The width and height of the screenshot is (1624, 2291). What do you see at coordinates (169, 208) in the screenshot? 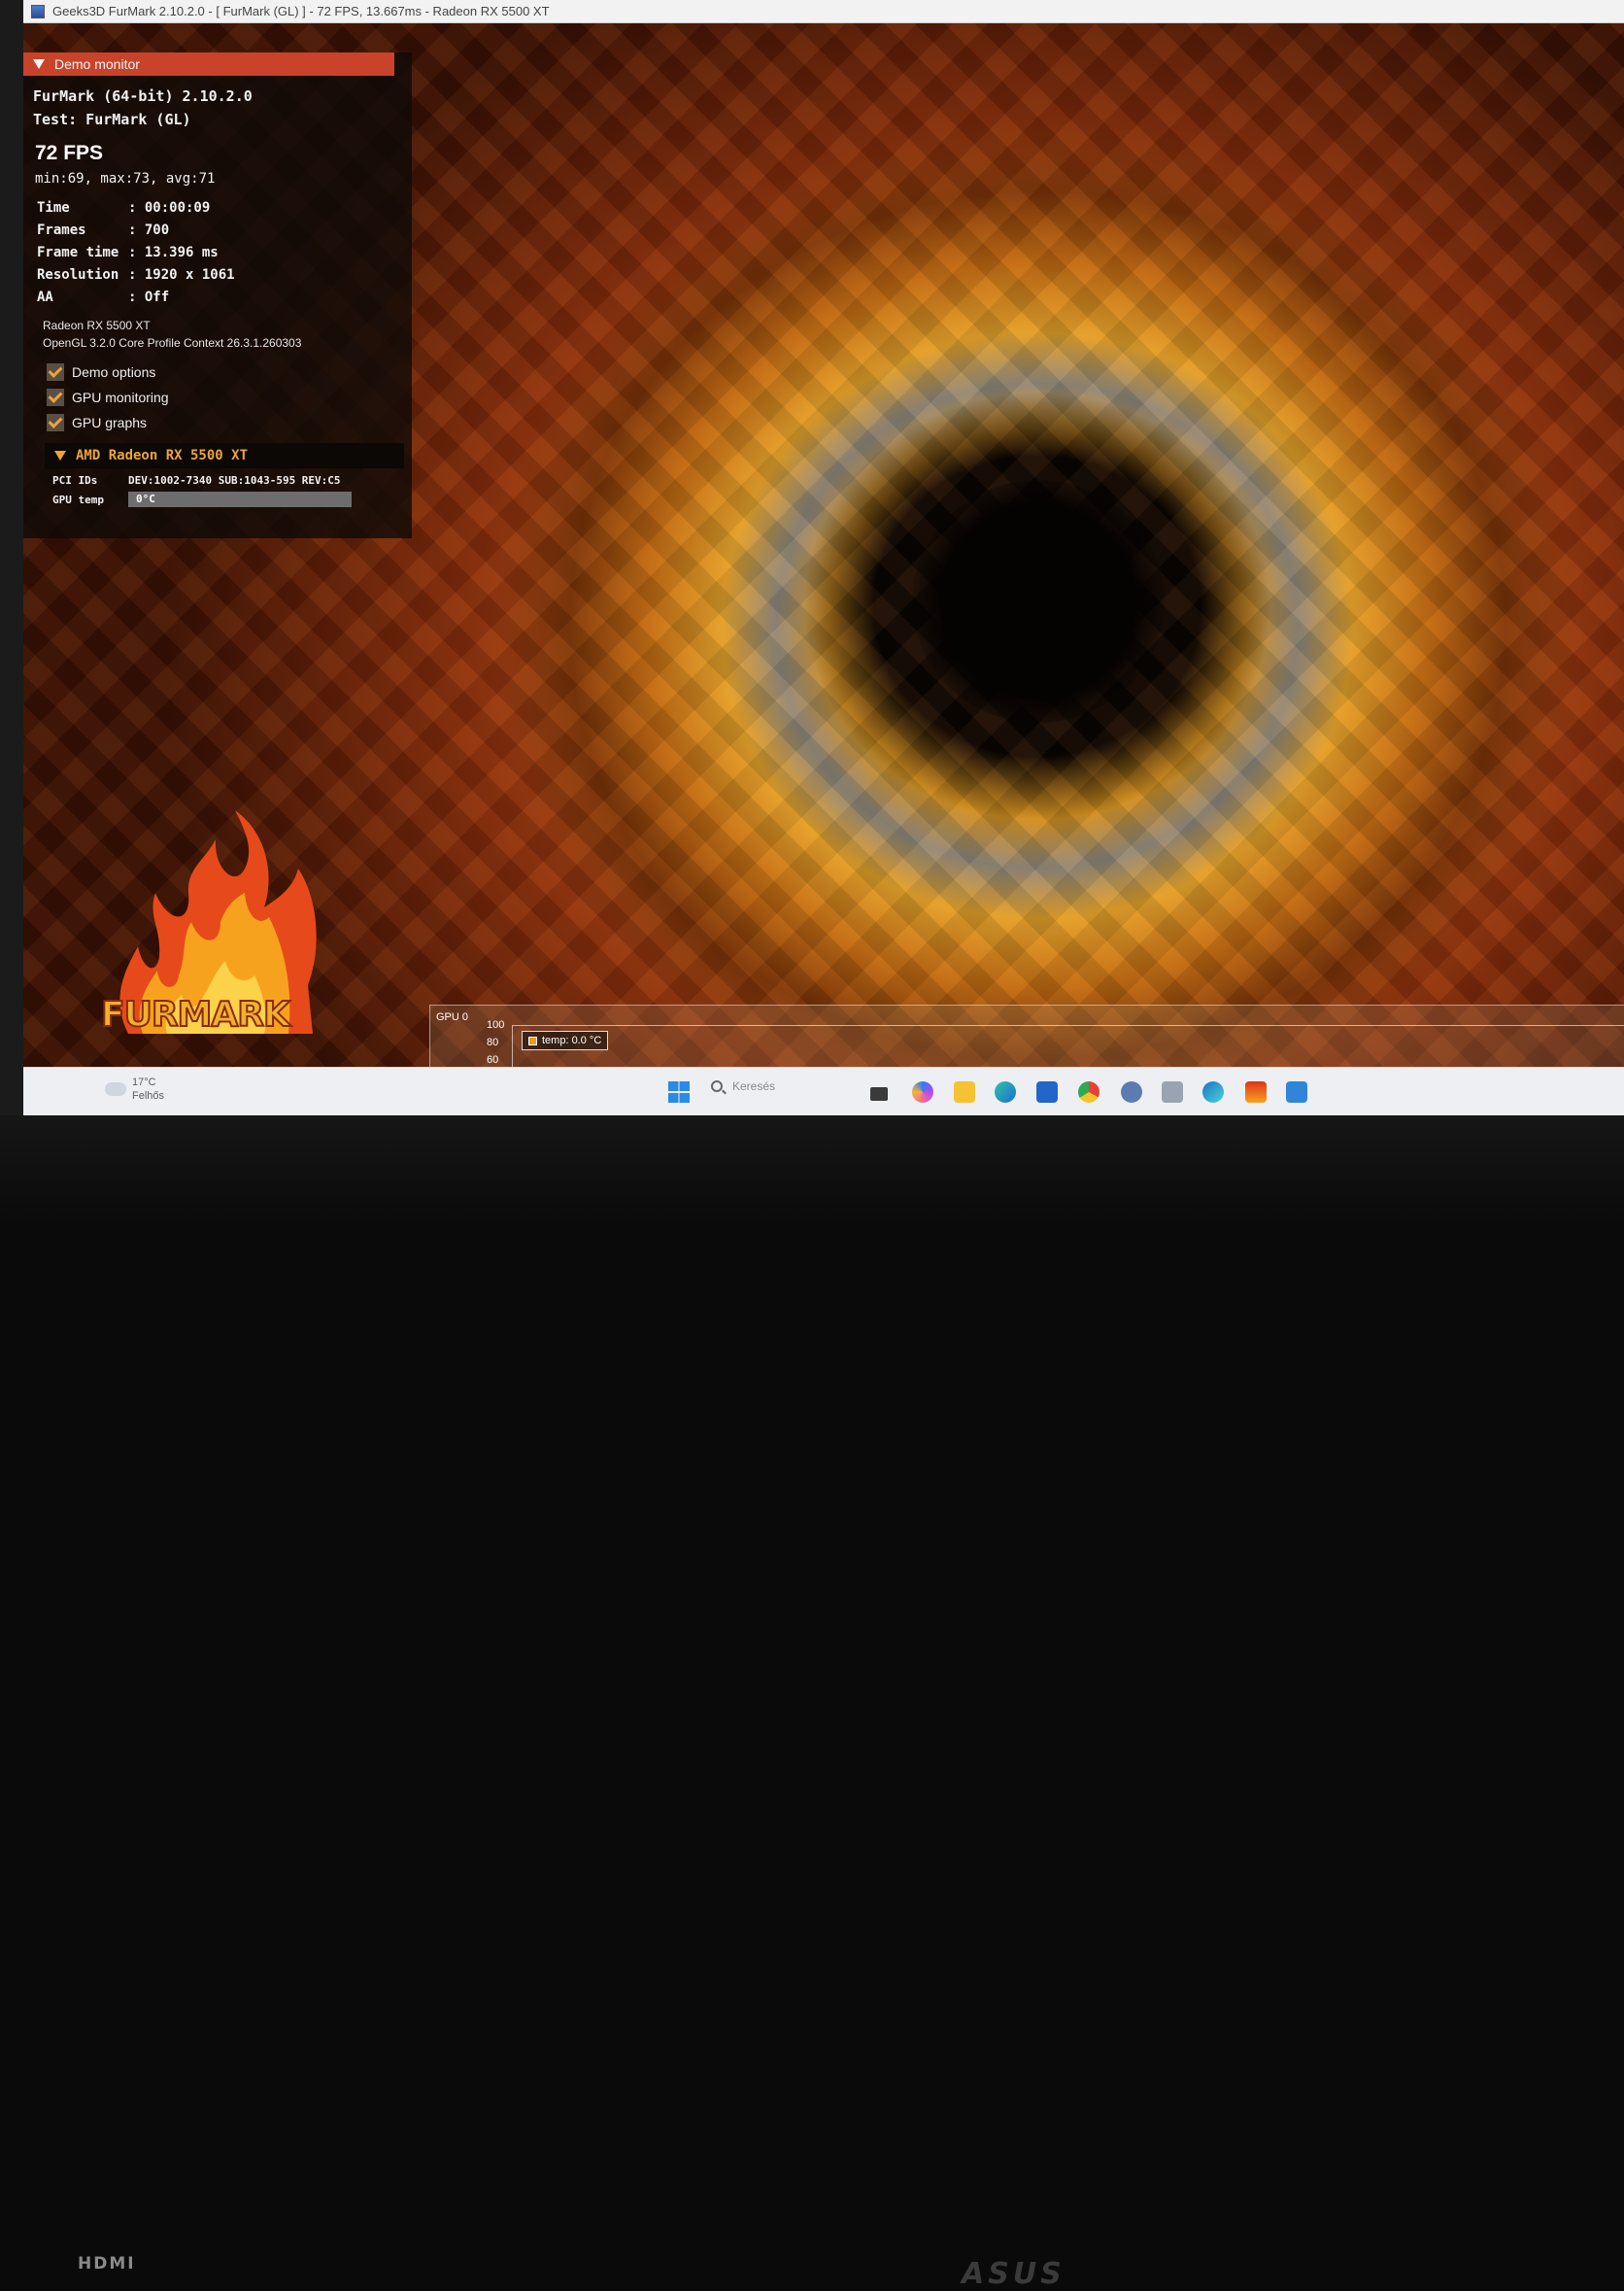
I see `stat-value: : 00:00:09` at bounding box center [169, 208].